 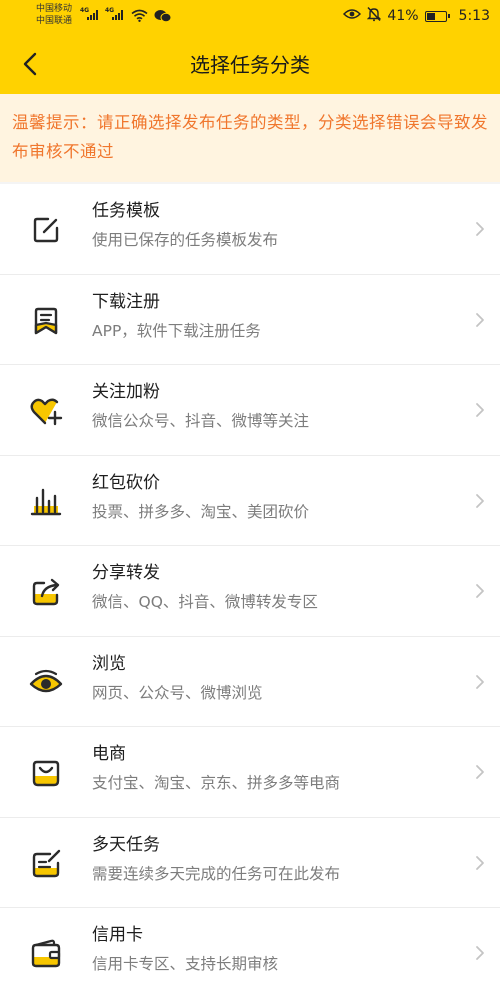 I want to click on page-title: 选择任务分类, so click(x=250, y=65).